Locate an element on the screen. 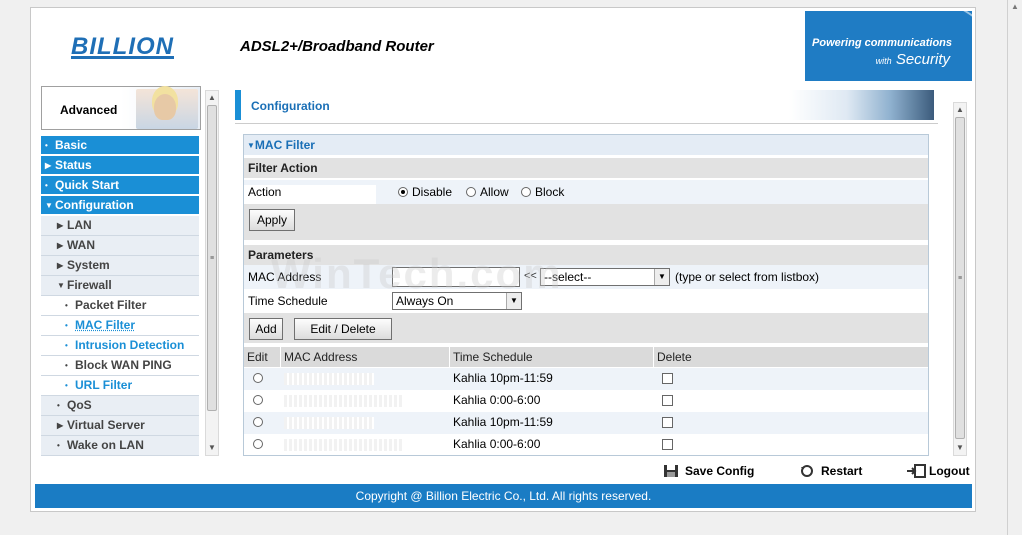  time-schedule-select: Always On ▼ is located at coordinates (457, 301).